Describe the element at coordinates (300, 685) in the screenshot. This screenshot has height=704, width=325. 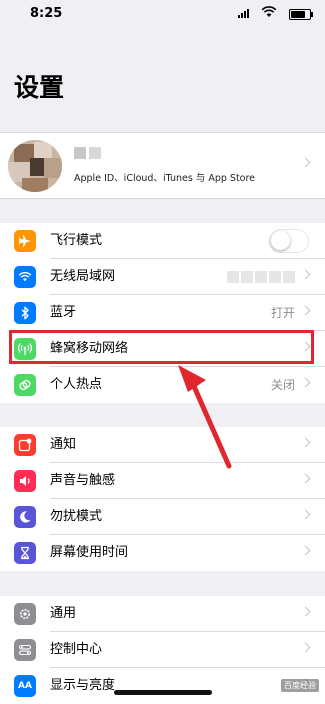
I see `watermark: 百度经验` at that location.